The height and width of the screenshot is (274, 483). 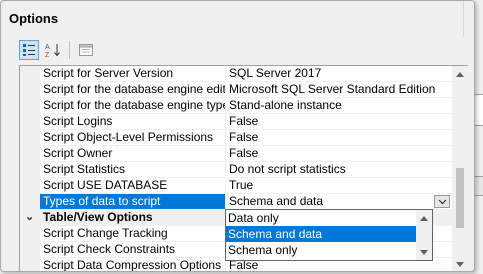 I want to click on collapse-toggle-icon: ⌄, so click(x=29, y=217).